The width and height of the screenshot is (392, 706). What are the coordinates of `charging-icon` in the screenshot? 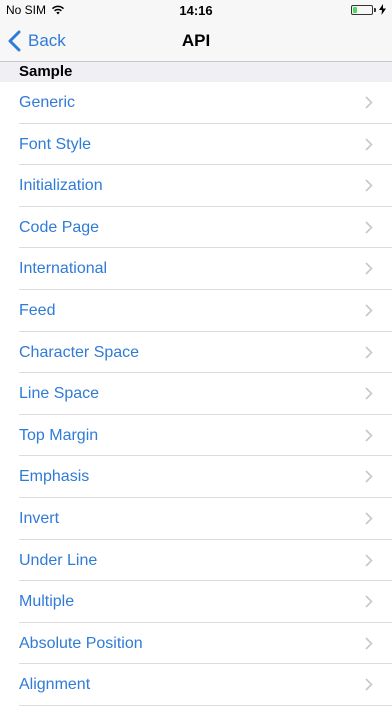 It's located at (382, 9).